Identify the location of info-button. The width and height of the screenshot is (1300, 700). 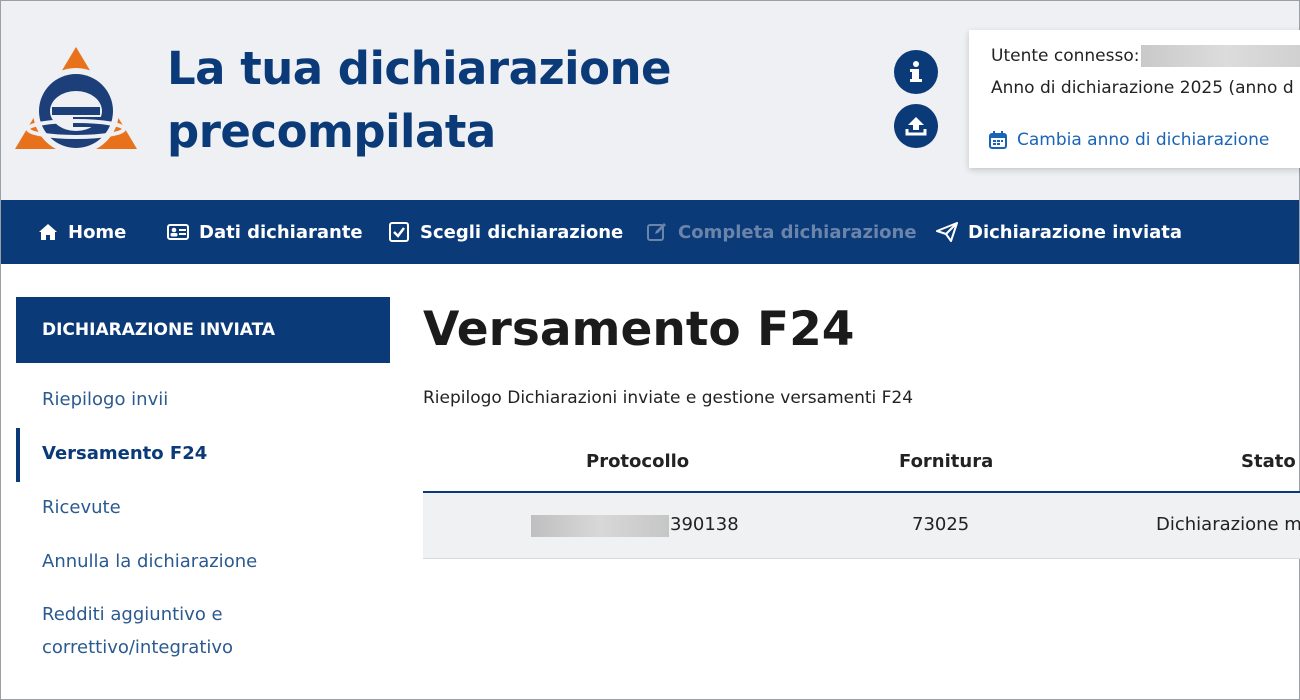
(916, 72).